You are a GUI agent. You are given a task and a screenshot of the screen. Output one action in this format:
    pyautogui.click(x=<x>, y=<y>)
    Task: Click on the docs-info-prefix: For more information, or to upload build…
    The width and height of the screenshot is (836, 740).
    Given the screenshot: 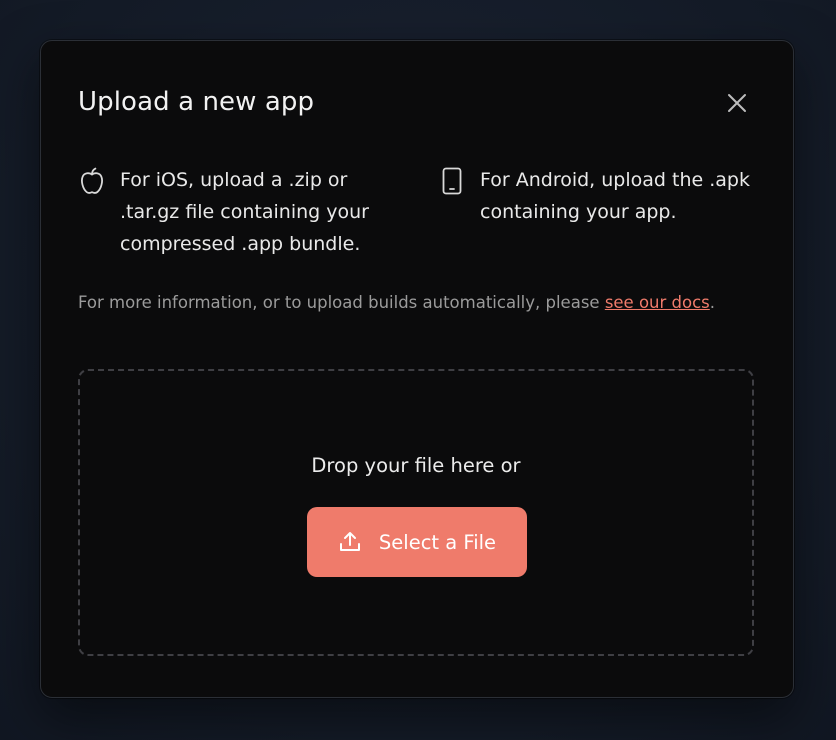 What is the action you would take?
    pyautogui.click(x=341, y=302)
    